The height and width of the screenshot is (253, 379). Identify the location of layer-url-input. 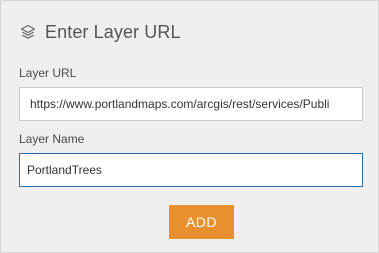
(191, 104).